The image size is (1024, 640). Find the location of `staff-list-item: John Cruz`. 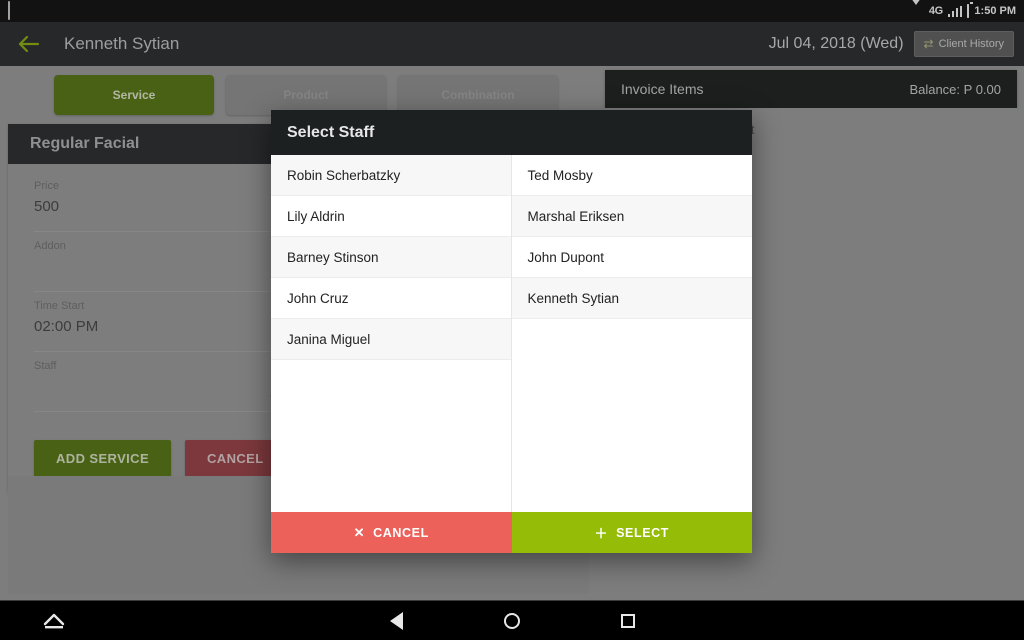

staff-list-item: John Cruz is located at coordinates (391, 298).